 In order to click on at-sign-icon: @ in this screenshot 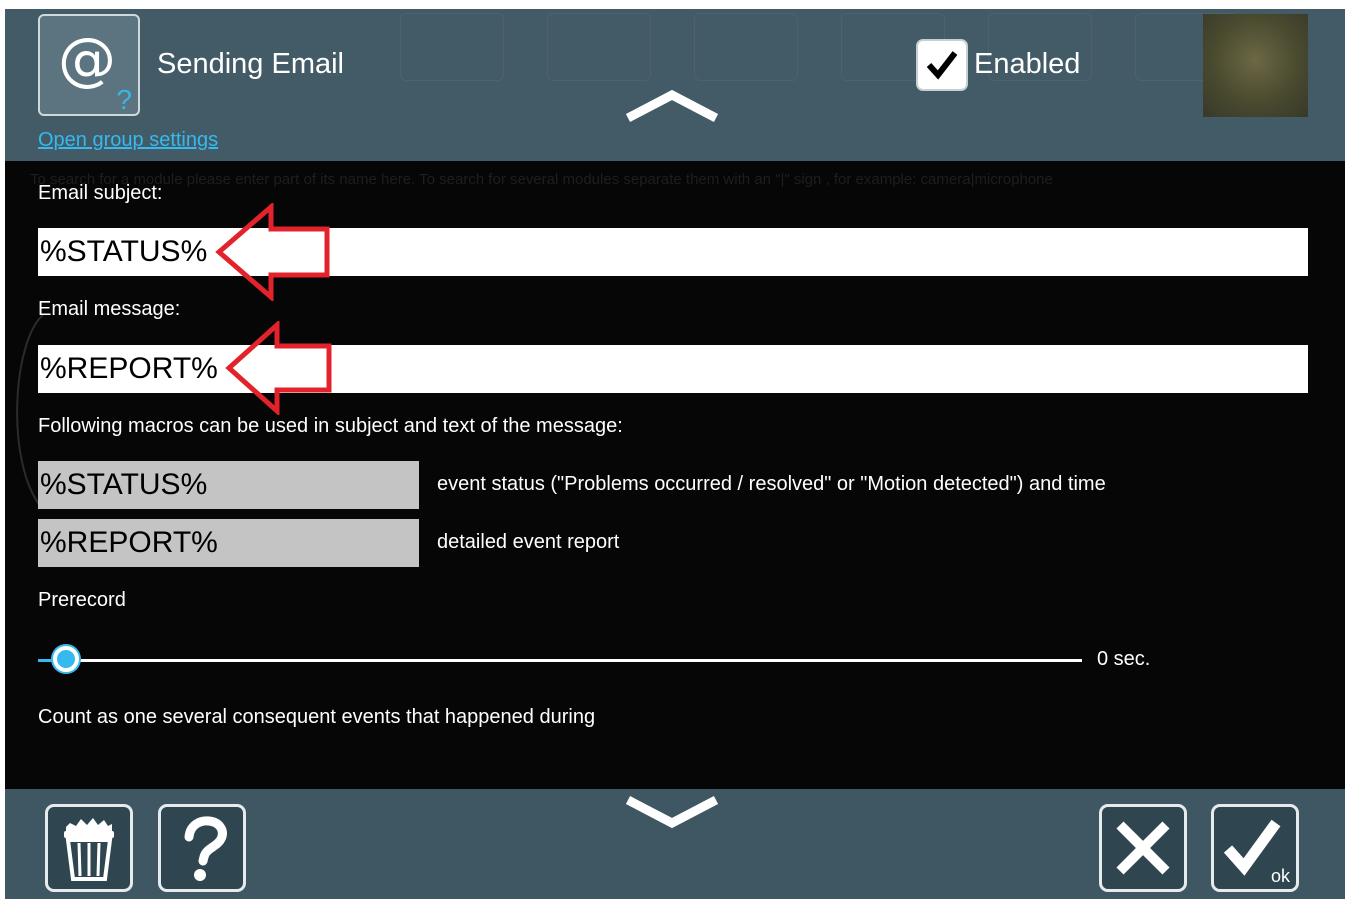, I will do `click(87, 59)`.